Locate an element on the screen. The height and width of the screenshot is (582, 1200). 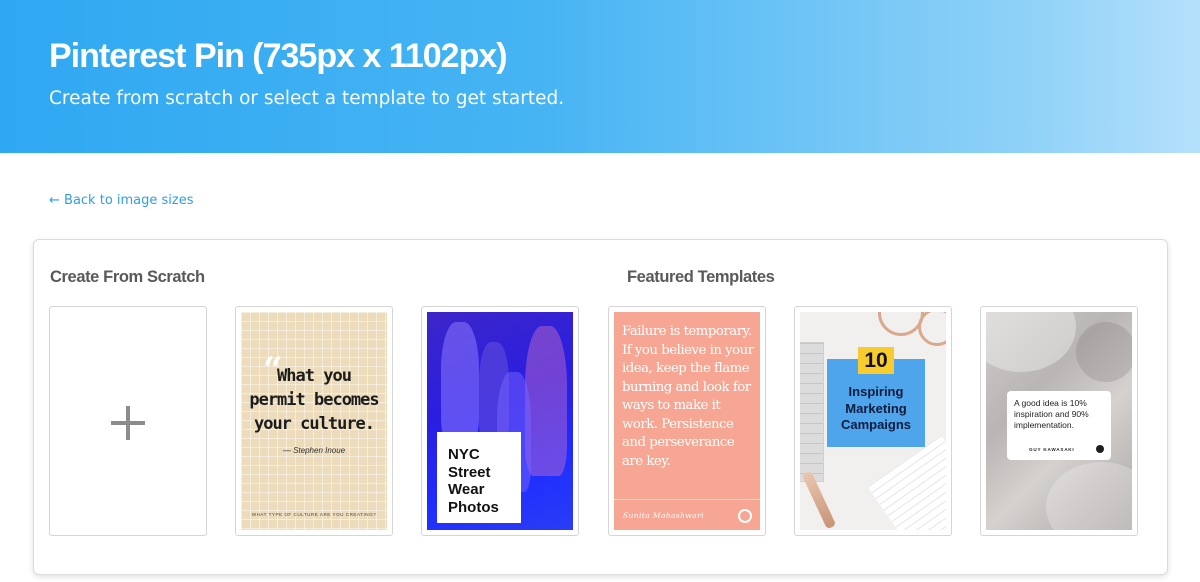
title-line: Inspiring is located at coordinates (876, 391).